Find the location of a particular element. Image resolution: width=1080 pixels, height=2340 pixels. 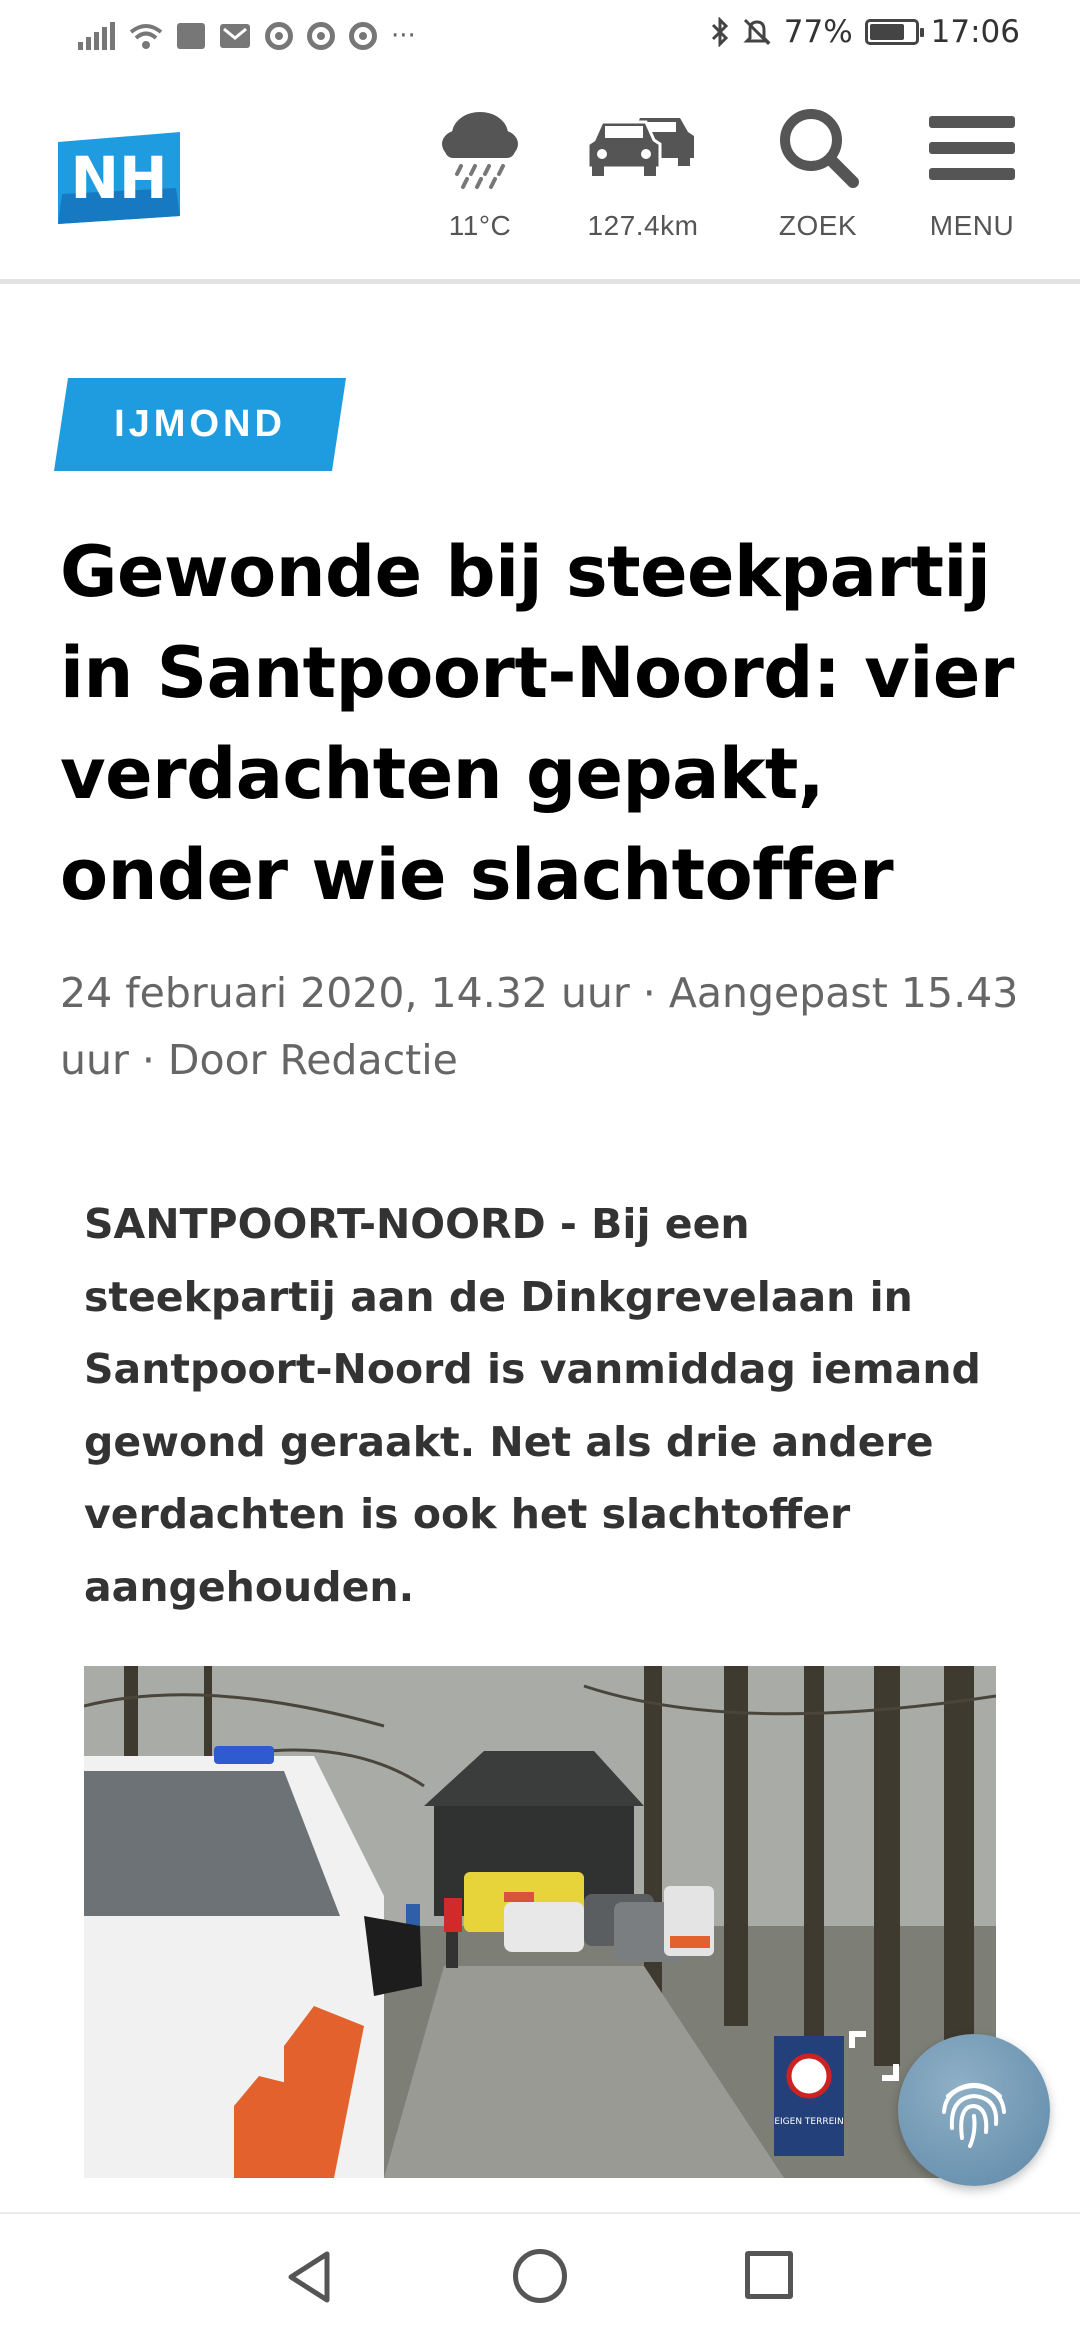

rain-cloud-icon is located at coordinates (480, 150).